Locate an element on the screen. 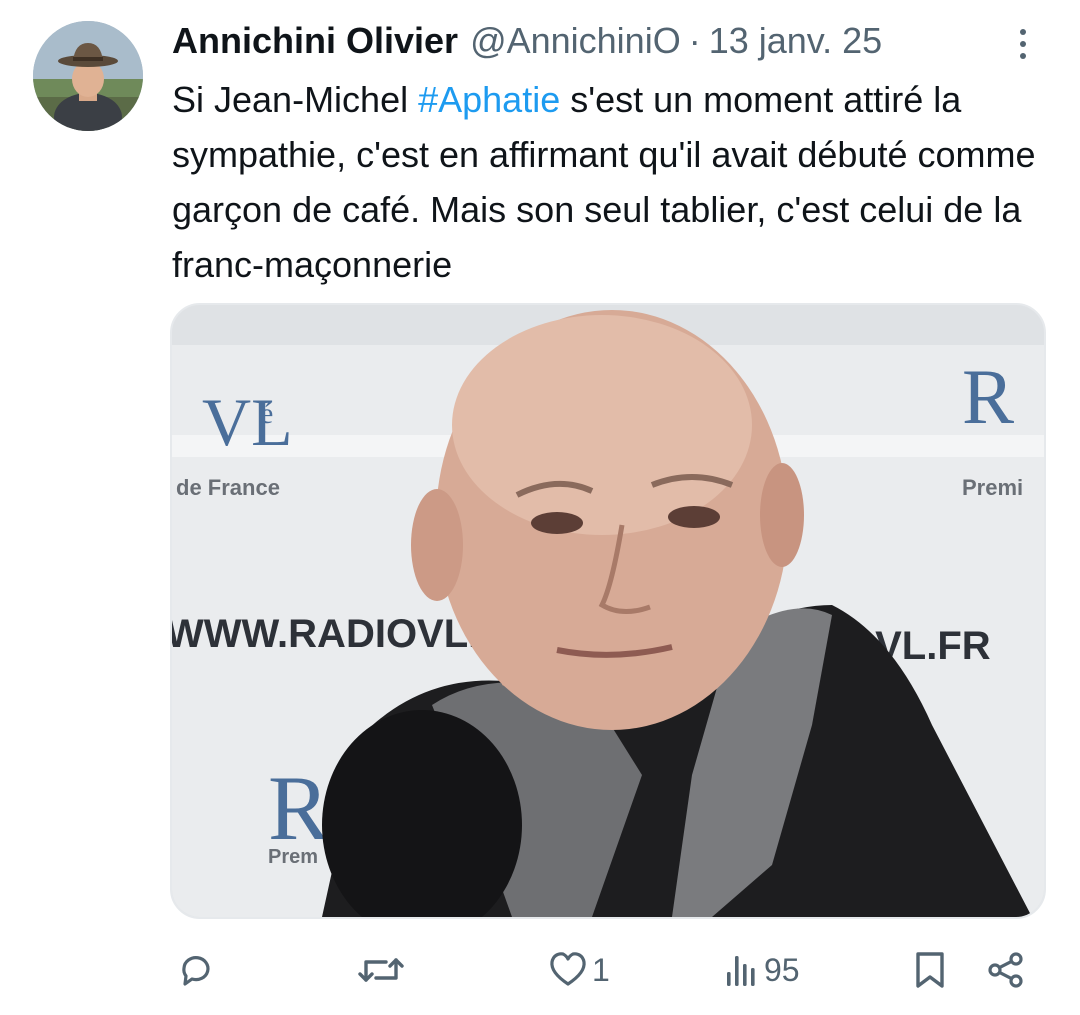 This screenshot has height=1015, width=1080. bookmark-button is located at coordinates (930, 970).